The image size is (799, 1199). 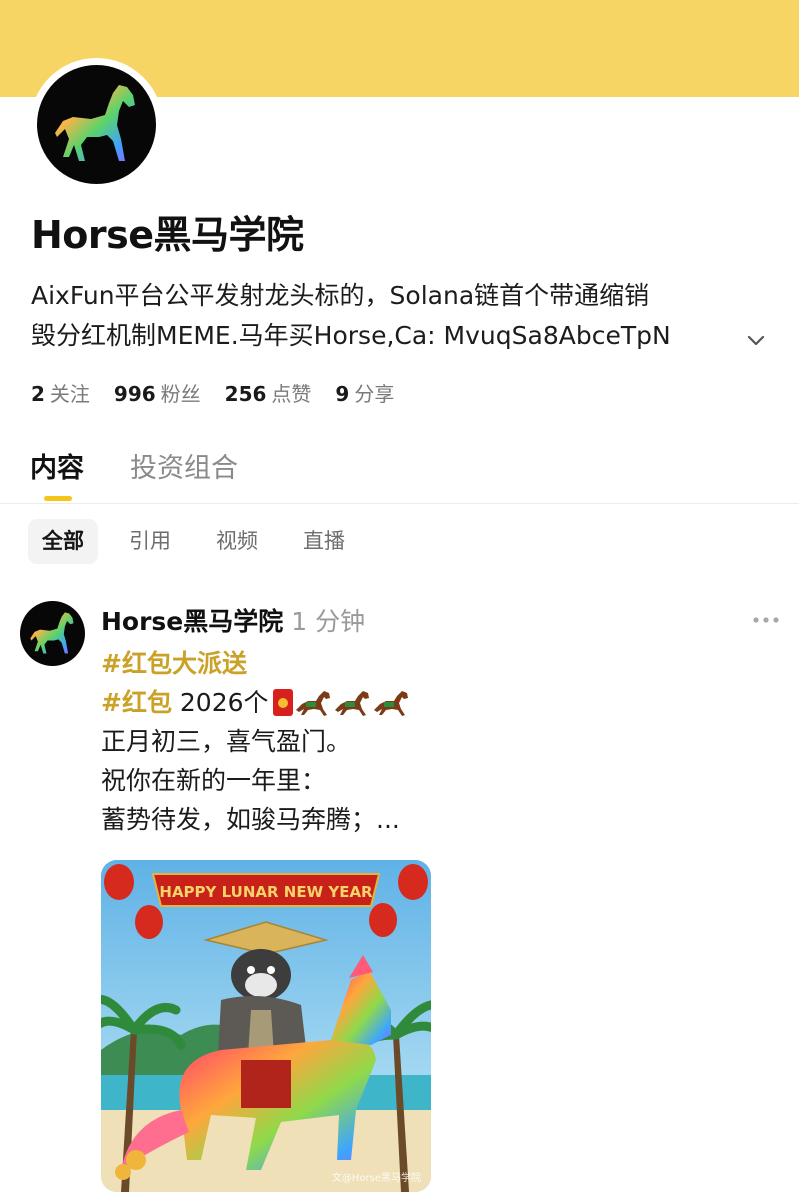 What do you see at coordinates (157, 392) in the screenshot?
I see `stat-followers: 996 粉丝` at bounding box center [157, 392].